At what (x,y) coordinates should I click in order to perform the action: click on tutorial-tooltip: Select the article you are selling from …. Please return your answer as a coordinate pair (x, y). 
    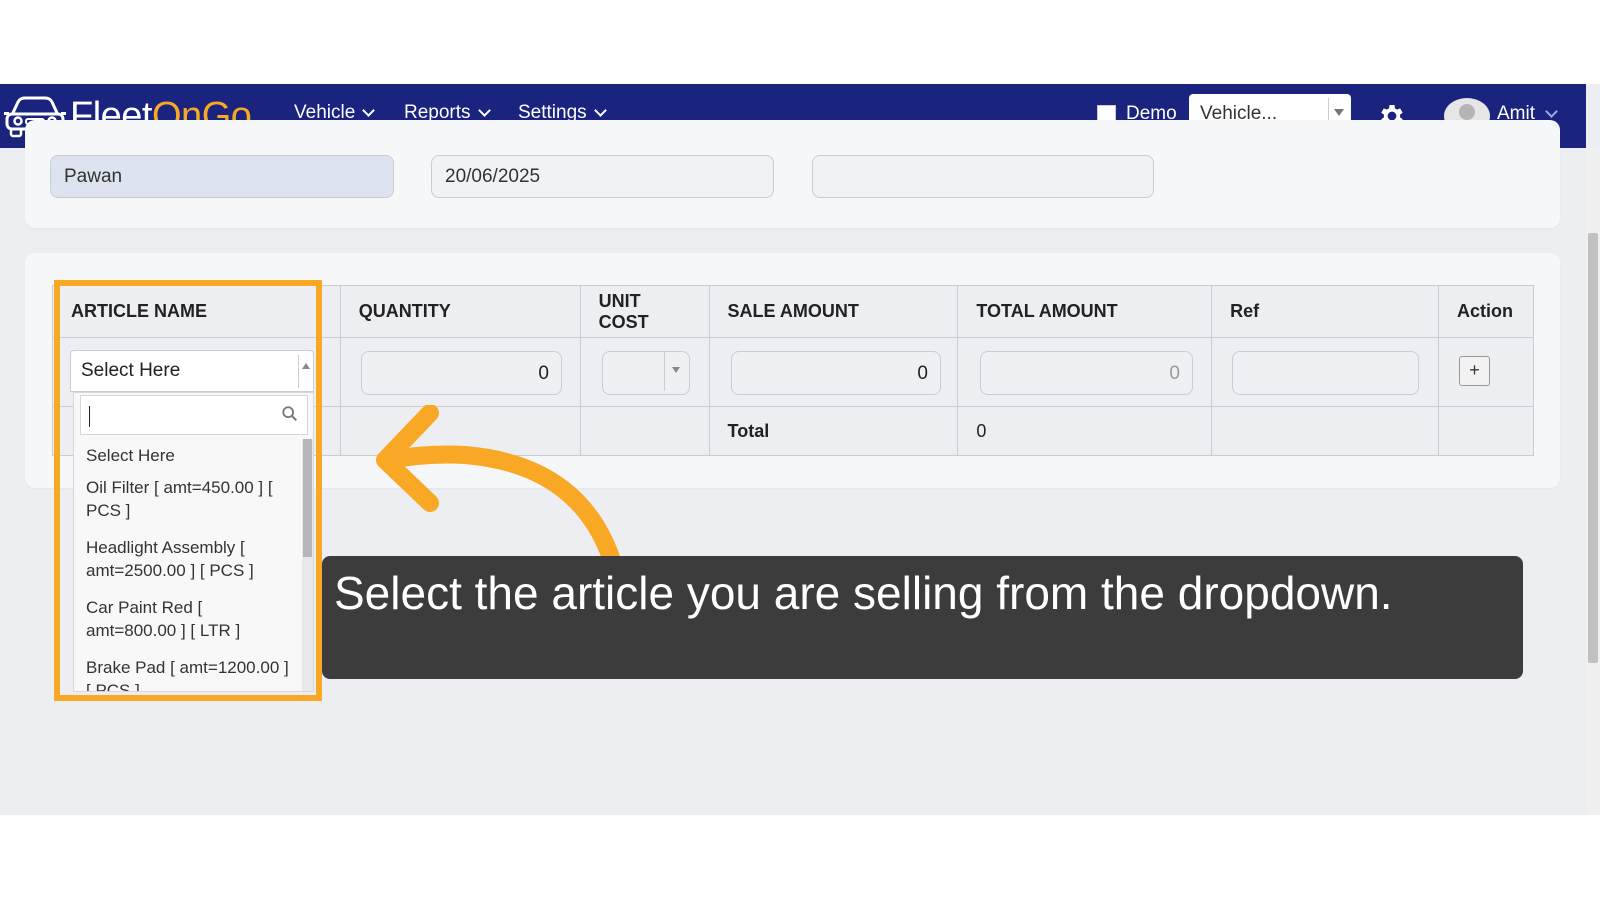
    Looking at the image, I should click on (922, 617).